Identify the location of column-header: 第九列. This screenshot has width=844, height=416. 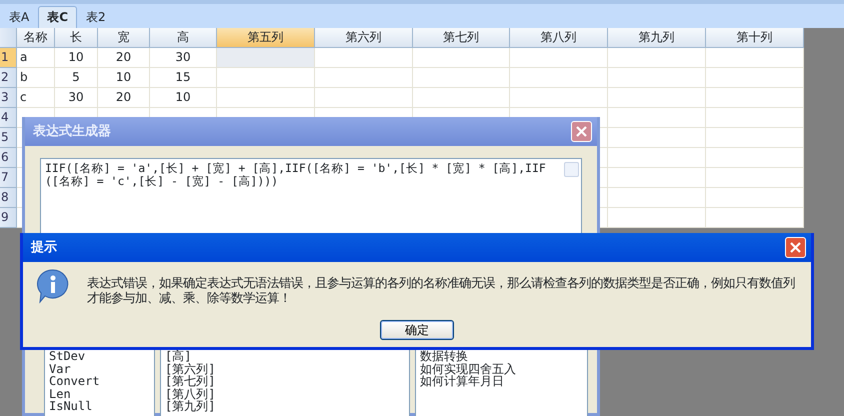
(657, 38).